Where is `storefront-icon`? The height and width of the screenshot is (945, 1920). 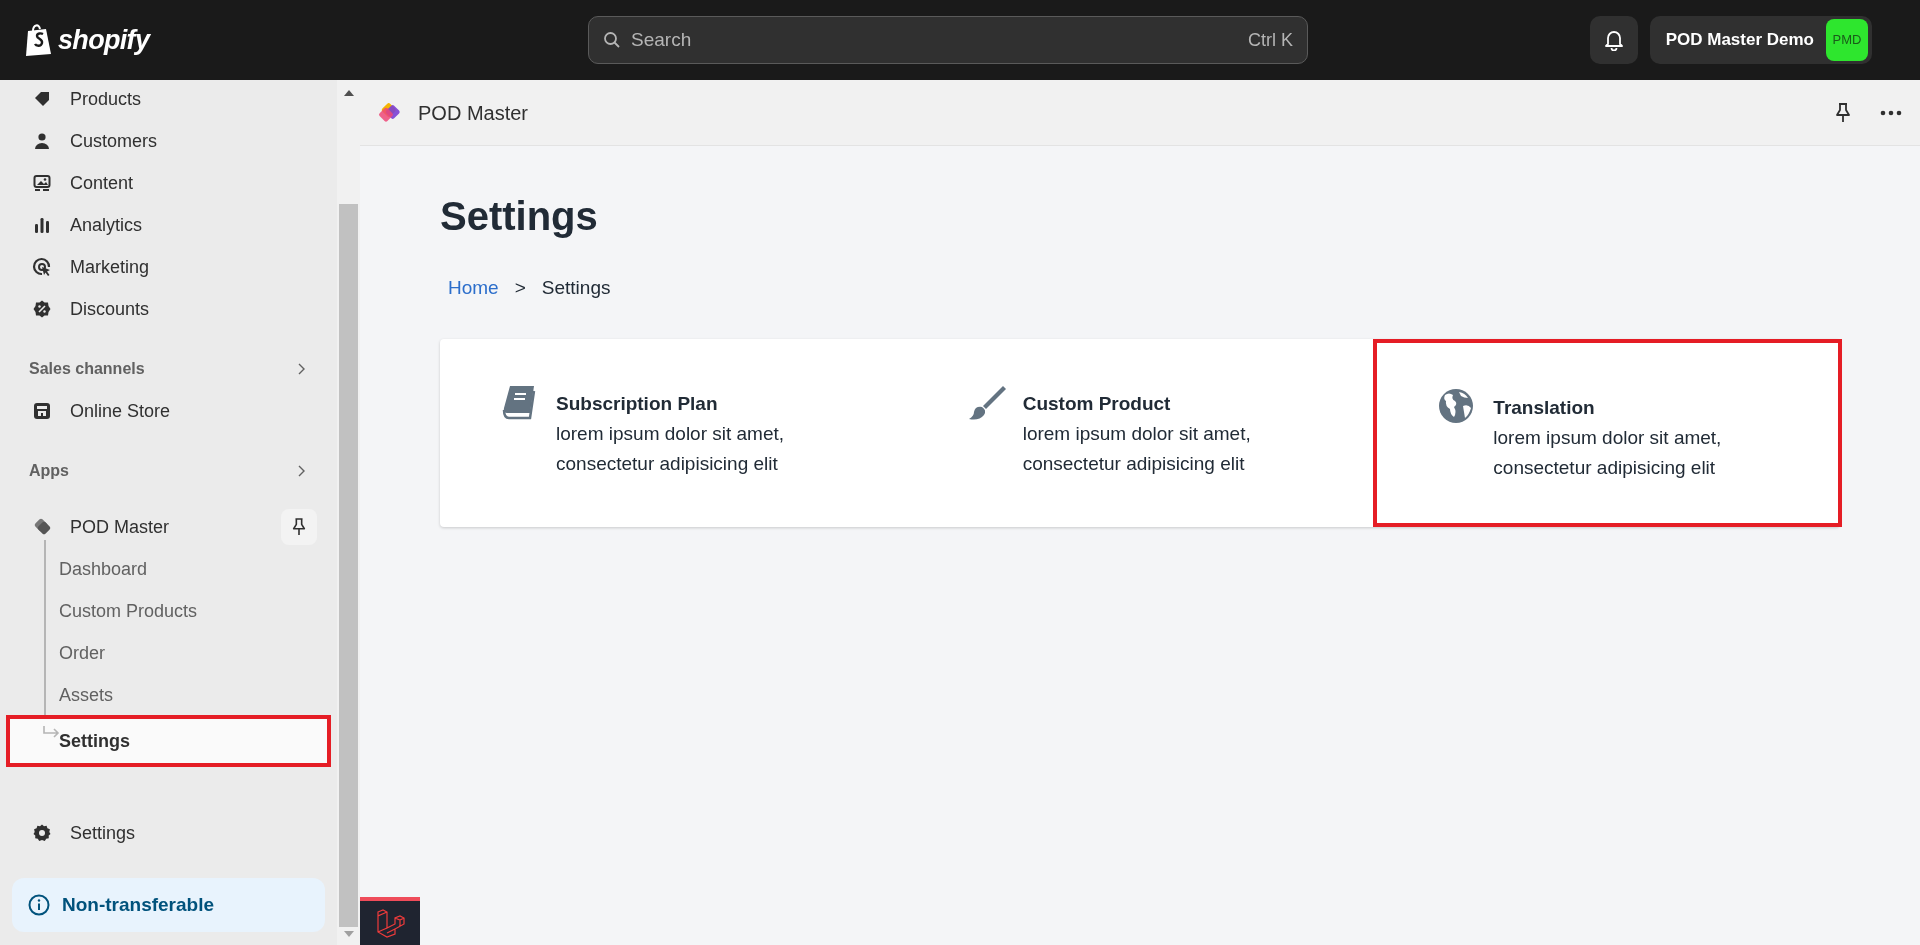
storefront-icon is located at coordinates (42, 411).